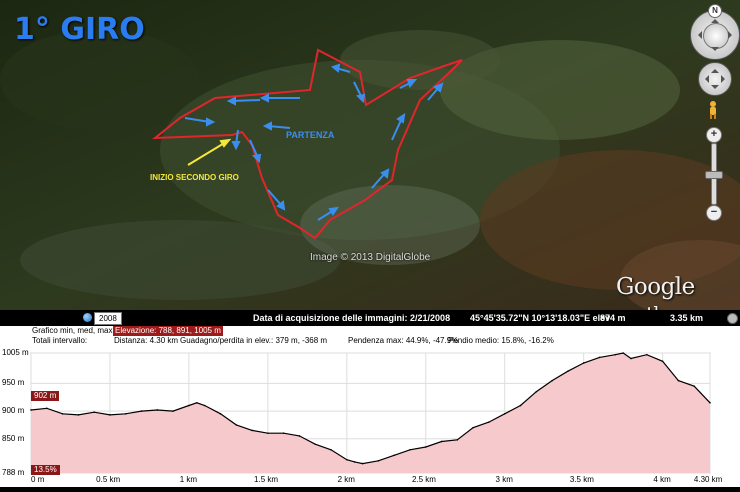  What do you see at coordinates (698, 35) in the screenshot?
I see `nav-left-arrow-icon` at bounding box center [698, 35].